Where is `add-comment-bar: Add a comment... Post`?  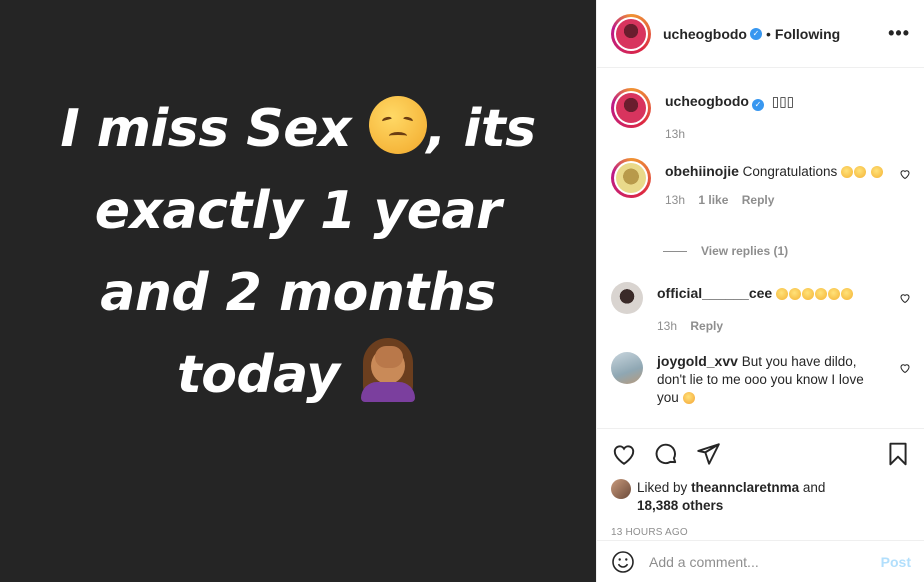
add-comment-bar: Add a comment... Post is located at coordinates (760, 561).